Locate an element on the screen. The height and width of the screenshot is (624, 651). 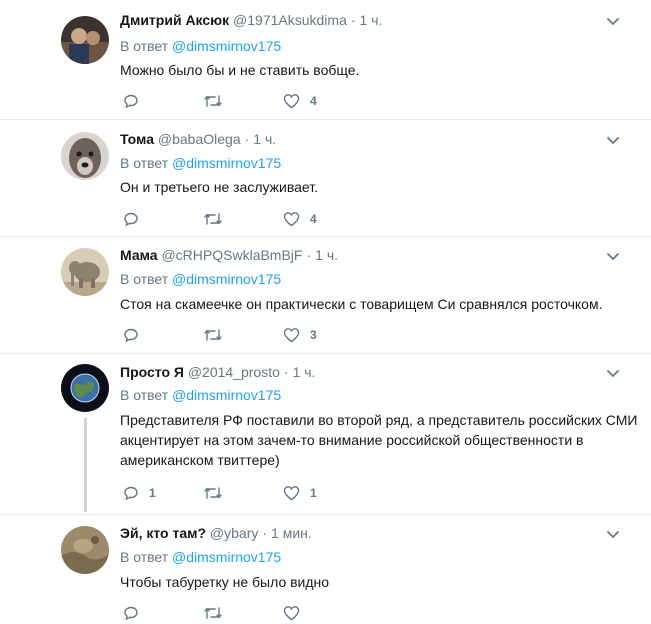
like-count: 1 is located at coordinates (313, 493).